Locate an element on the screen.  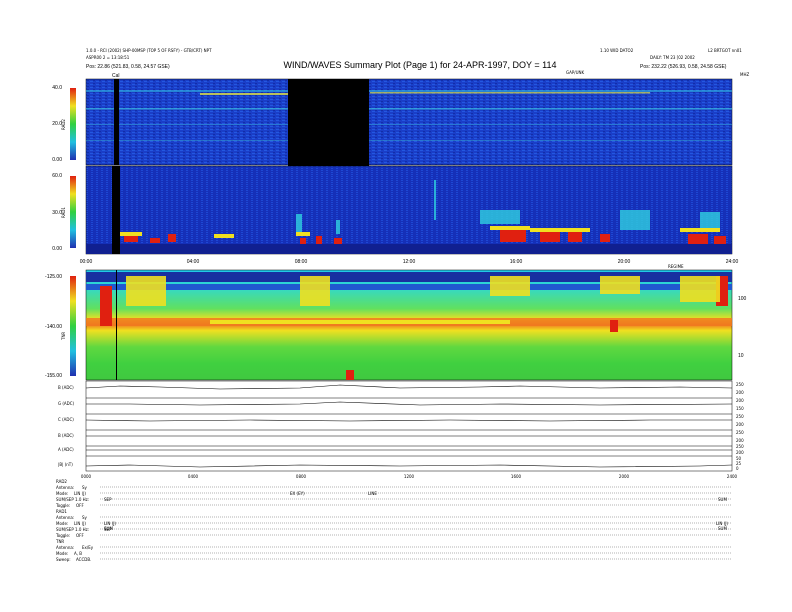
svg-text: G (ADC) is located at coordinates (66, 403).